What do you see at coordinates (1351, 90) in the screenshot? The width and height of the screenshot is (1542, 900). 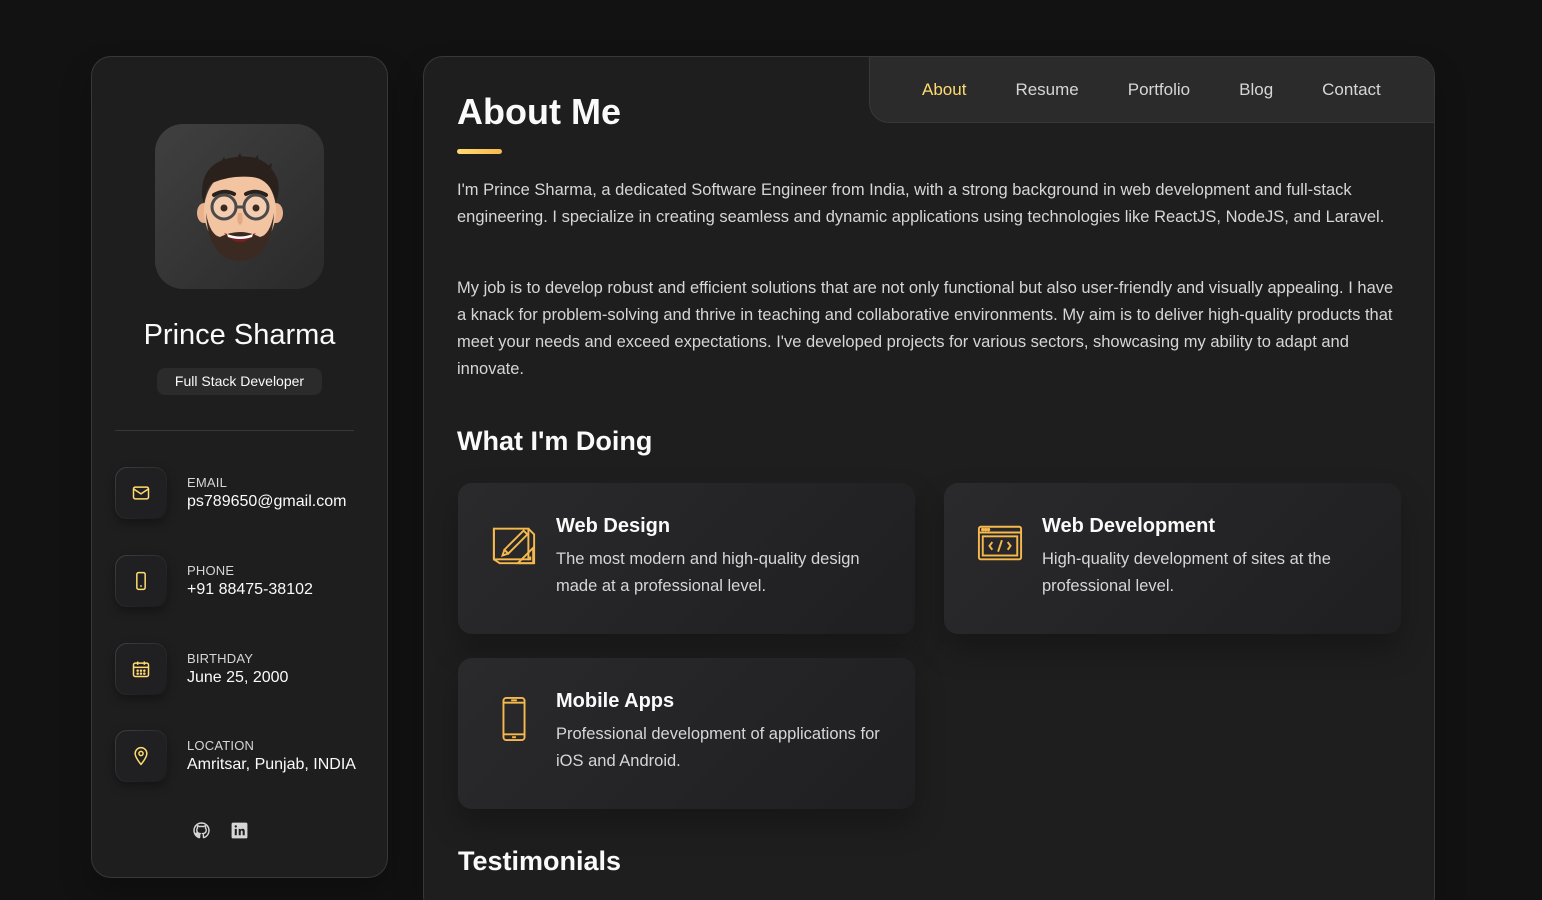 I see `nav-contact: Contact` at bounding box center [1351, 90].